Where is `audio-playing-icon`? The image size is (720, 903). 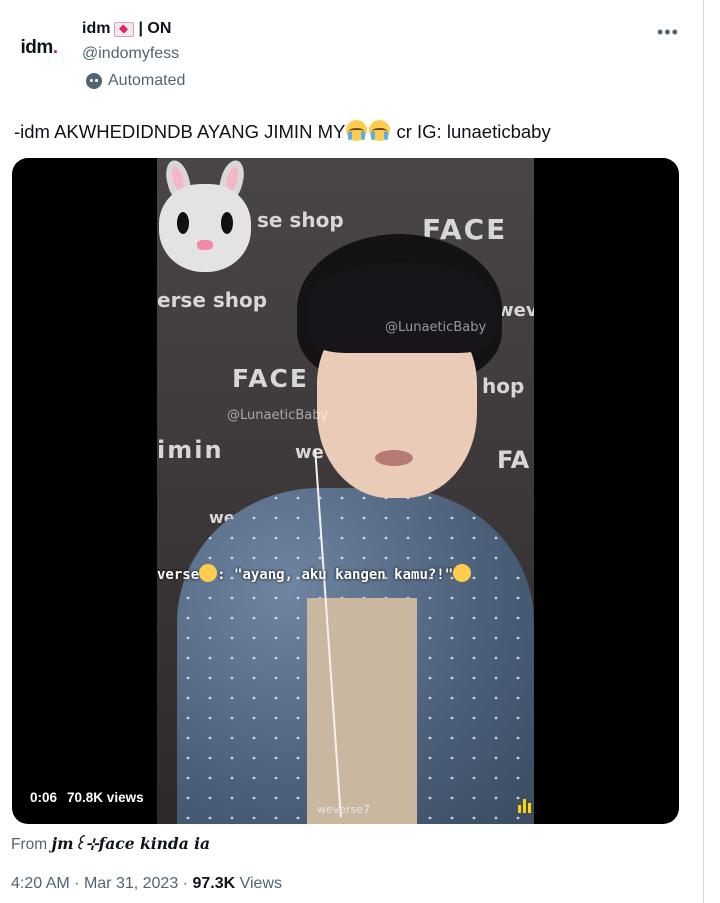 audio-playing-icon is located at coordinates (524, 806).